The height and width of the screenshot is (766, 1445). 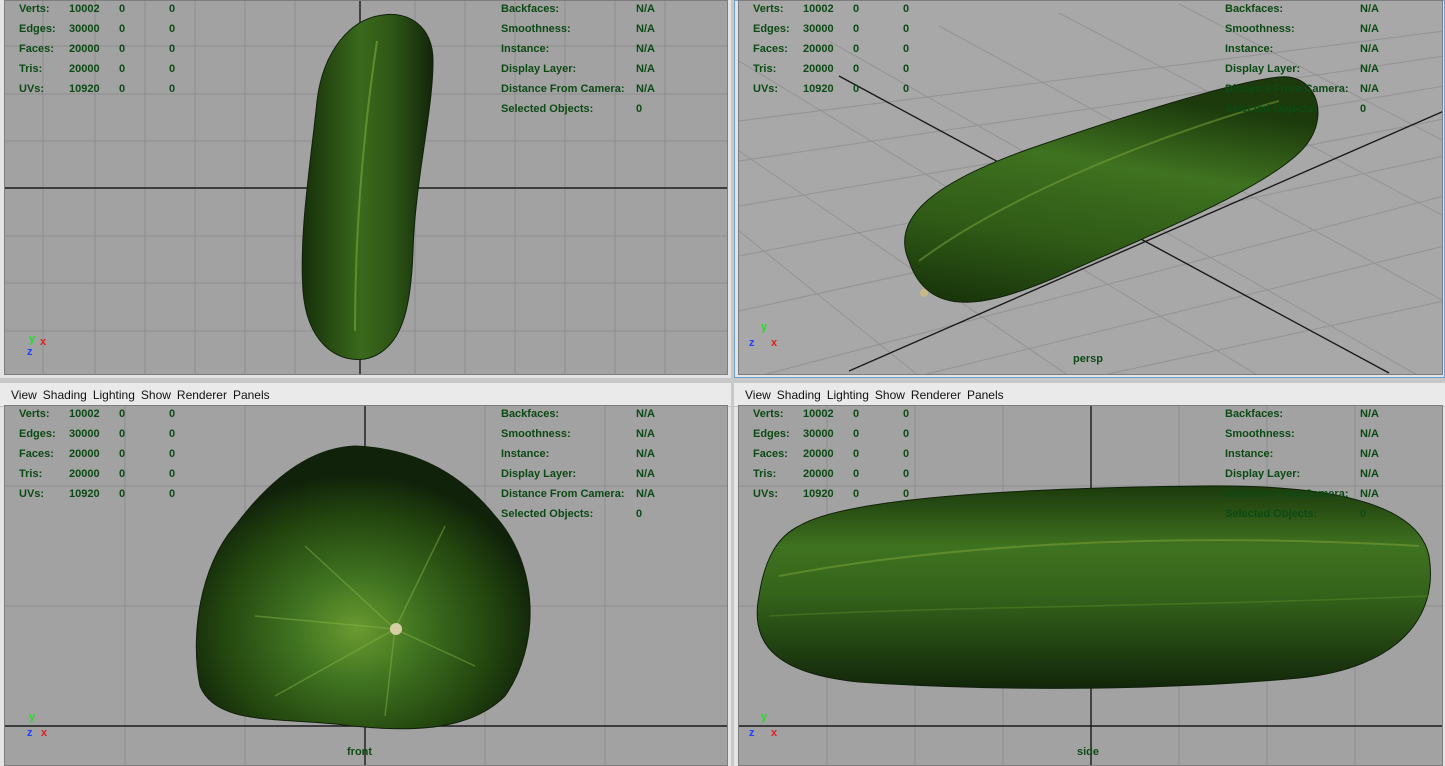 What do you see at coordinates (763, 335) in the screenshot?
I see `axis-gizmo-persp: yxz` at bounding box center [763, 335].